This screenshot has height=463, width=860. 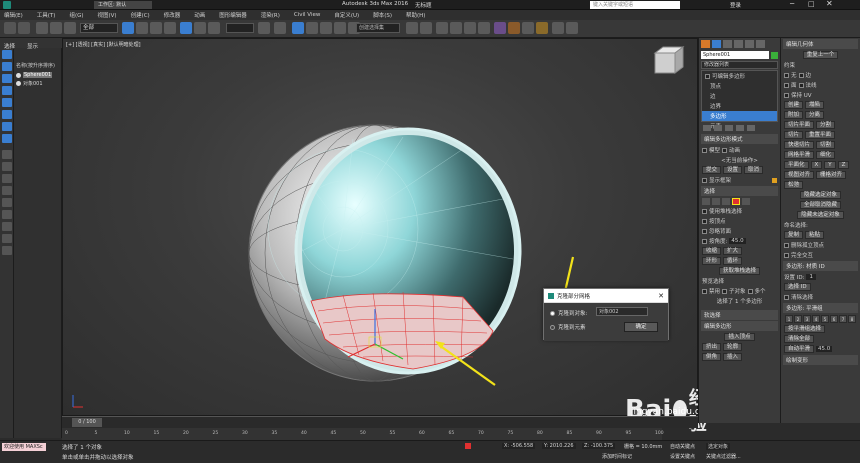 I want to click on by-angle-checkbox, so click(x=704, y=221).